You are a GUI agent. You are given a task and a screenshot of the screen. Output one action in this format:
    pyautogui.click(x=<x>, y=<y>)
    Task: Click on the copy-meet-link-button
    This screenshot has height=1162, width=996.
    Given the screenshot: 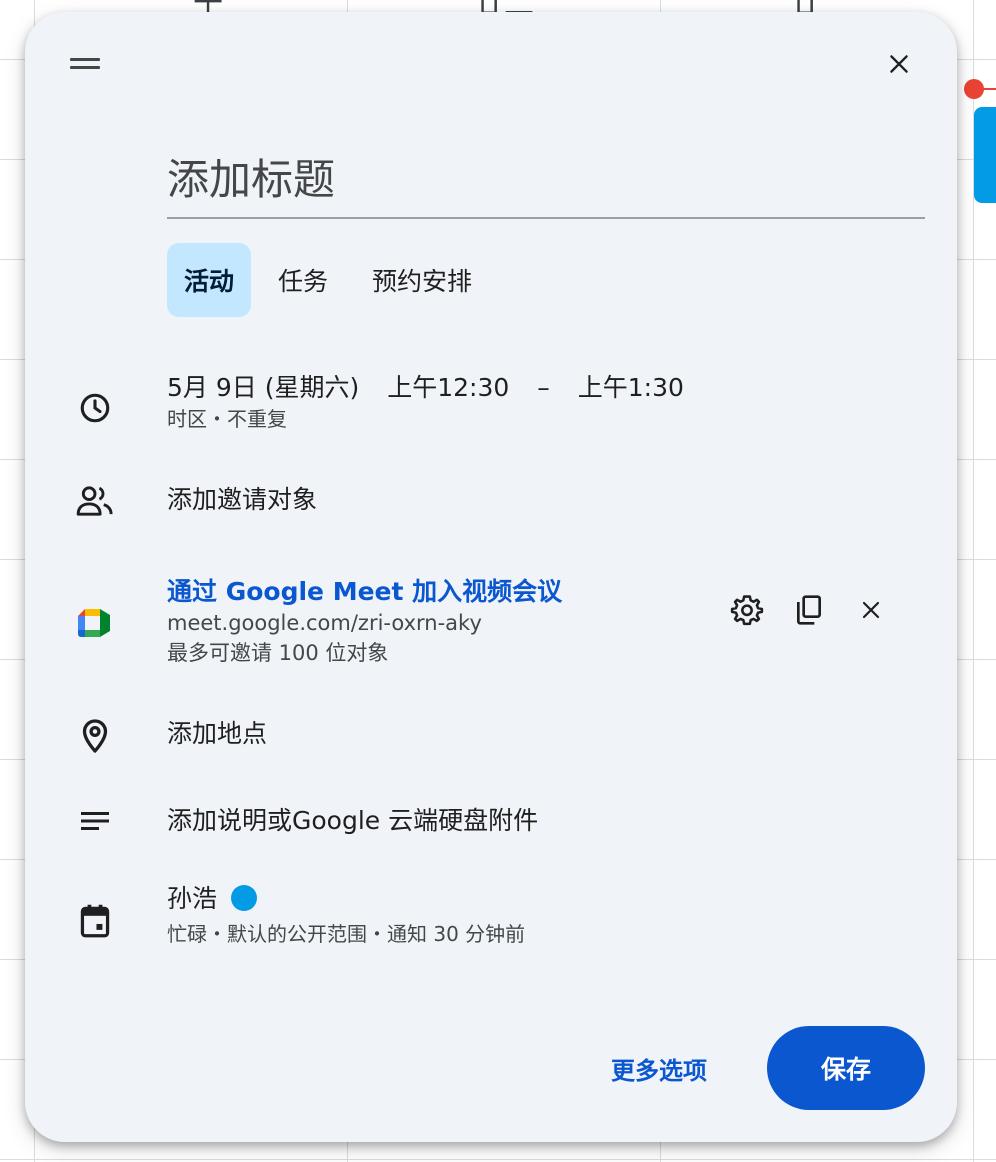 What is the action you would take?
    pyautogui.click(x=809, y=610)
    